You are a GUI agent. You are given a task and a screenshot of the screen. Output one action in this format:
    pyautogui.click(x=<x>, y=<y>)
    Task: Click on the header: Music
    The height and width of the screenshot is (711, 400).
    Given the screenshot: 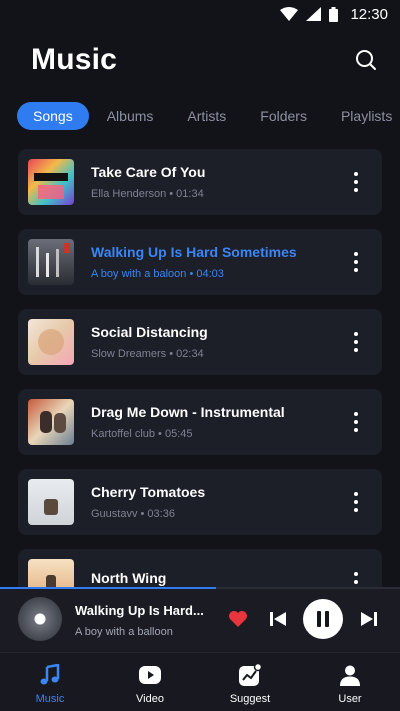 What is the action you would take?
    pyautogui.click(x=205, y=60)
    